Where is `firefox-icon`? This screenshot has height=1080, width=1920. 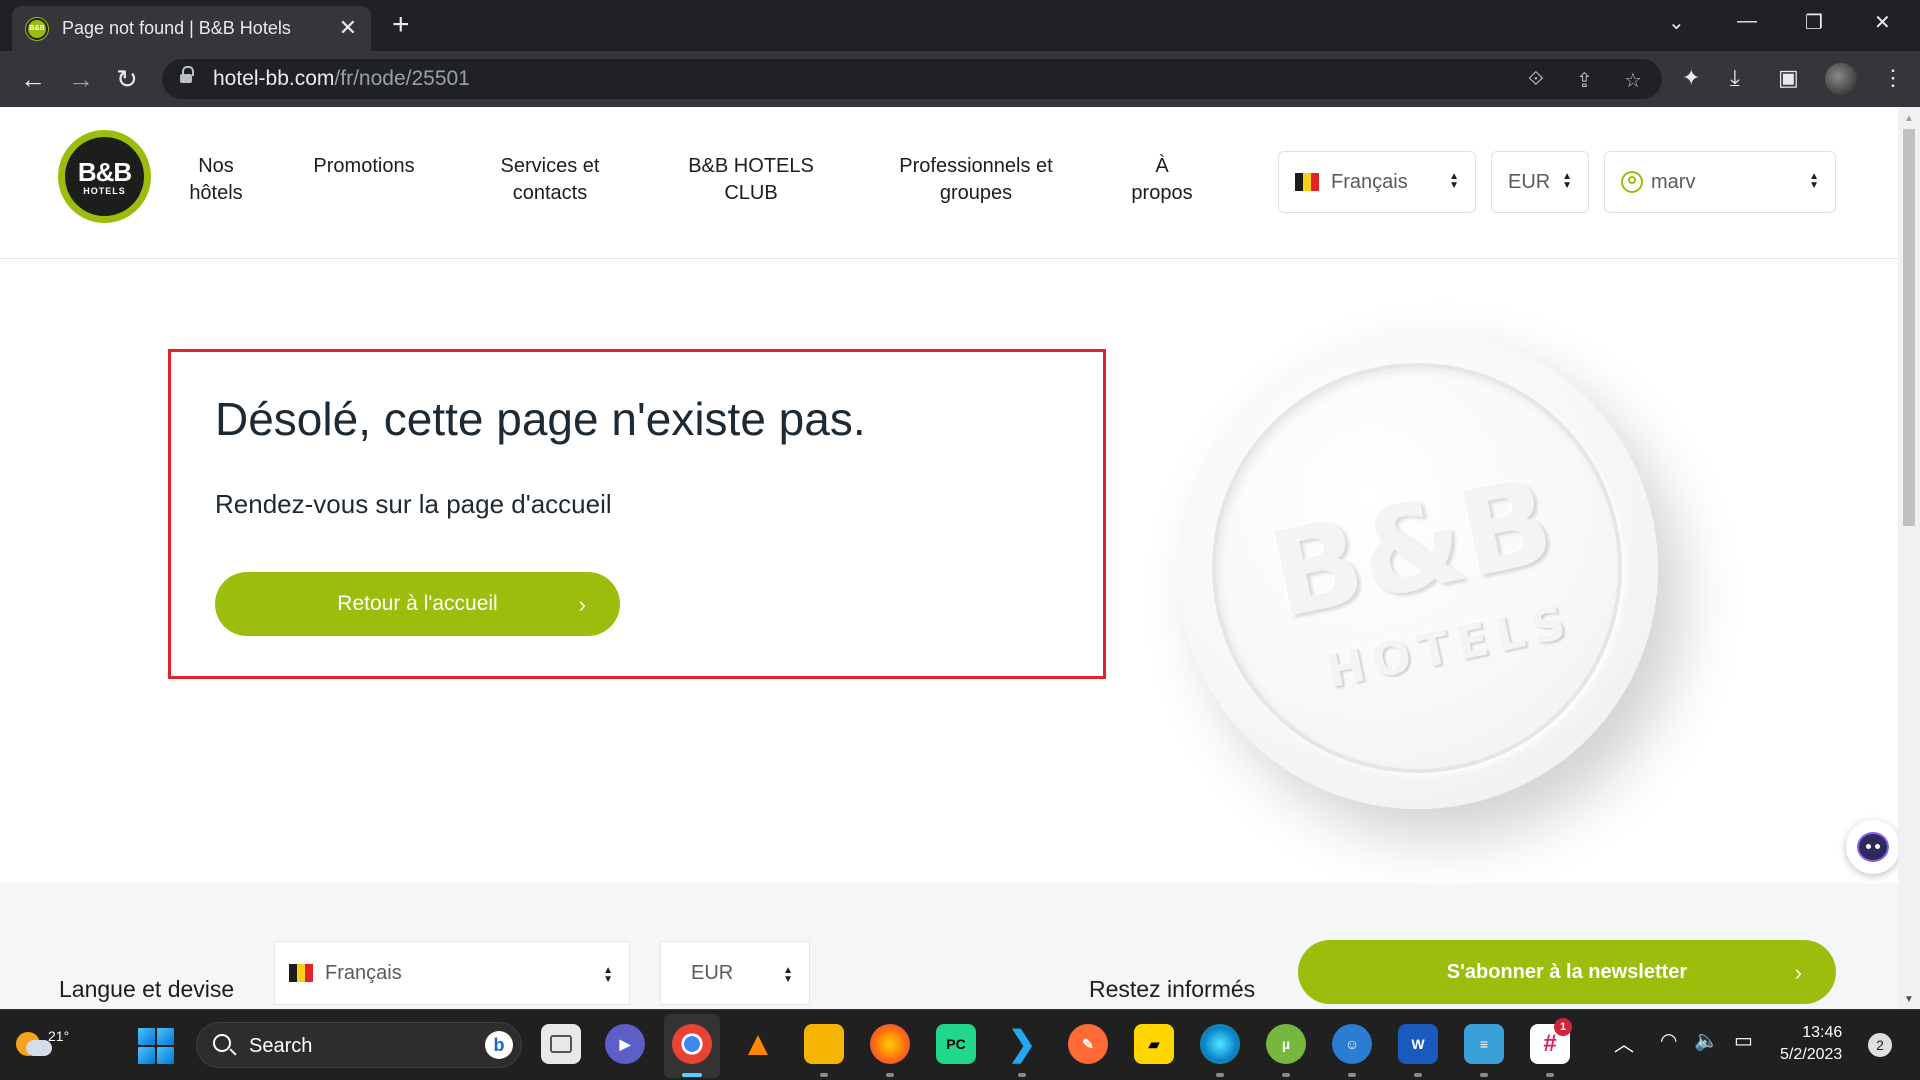
firefox-icon is located at coordinates (890, 1044).